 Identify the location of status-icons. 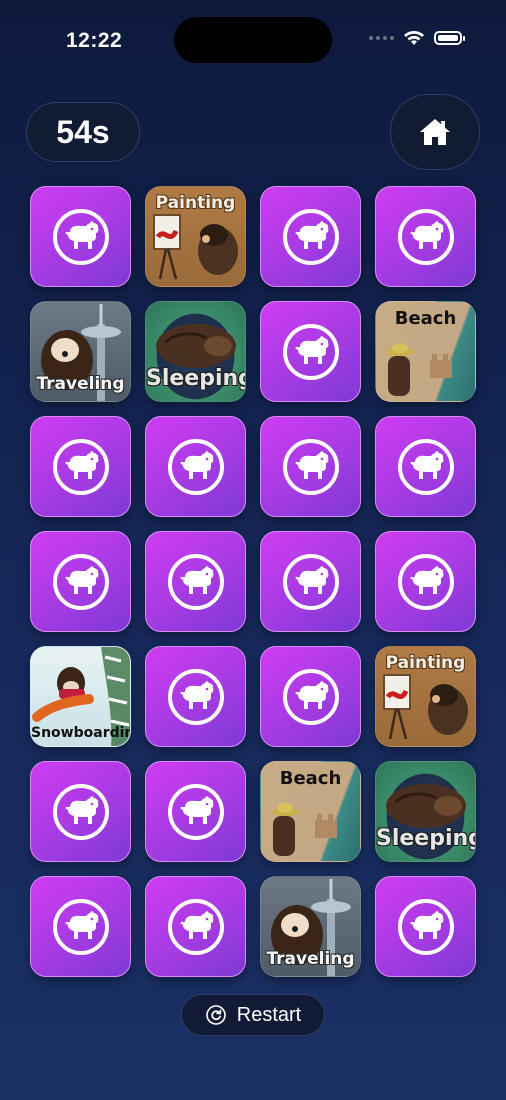
(417, 38).